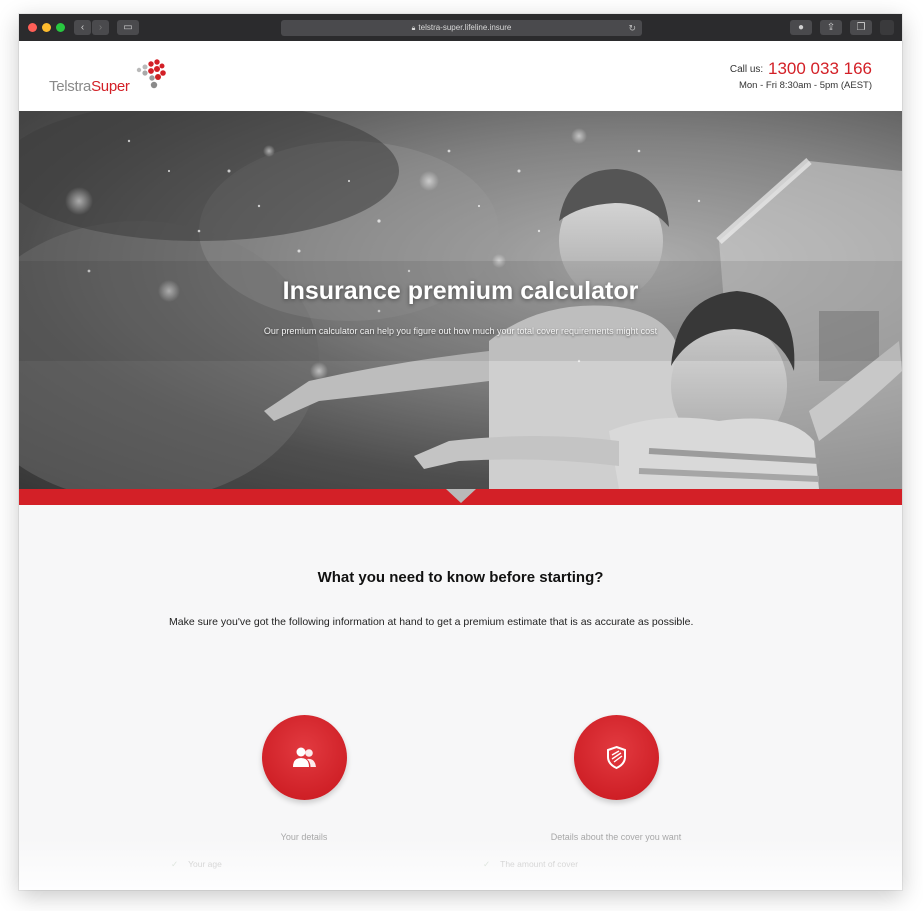 The width and height of the screenshot is (923, 911). What do you see at coordinates (205, 864) in the screenshot?
I see `checklist-item-label: Your age` at bounding box center [205, 864].